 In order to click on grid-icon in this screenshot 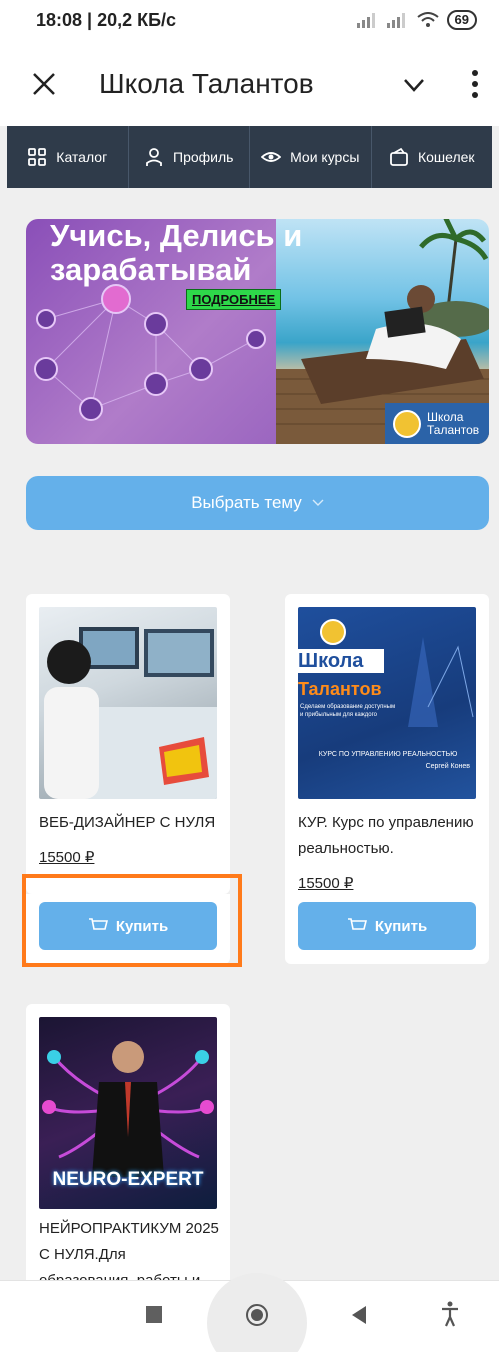, I will do `click(37, 157)`.